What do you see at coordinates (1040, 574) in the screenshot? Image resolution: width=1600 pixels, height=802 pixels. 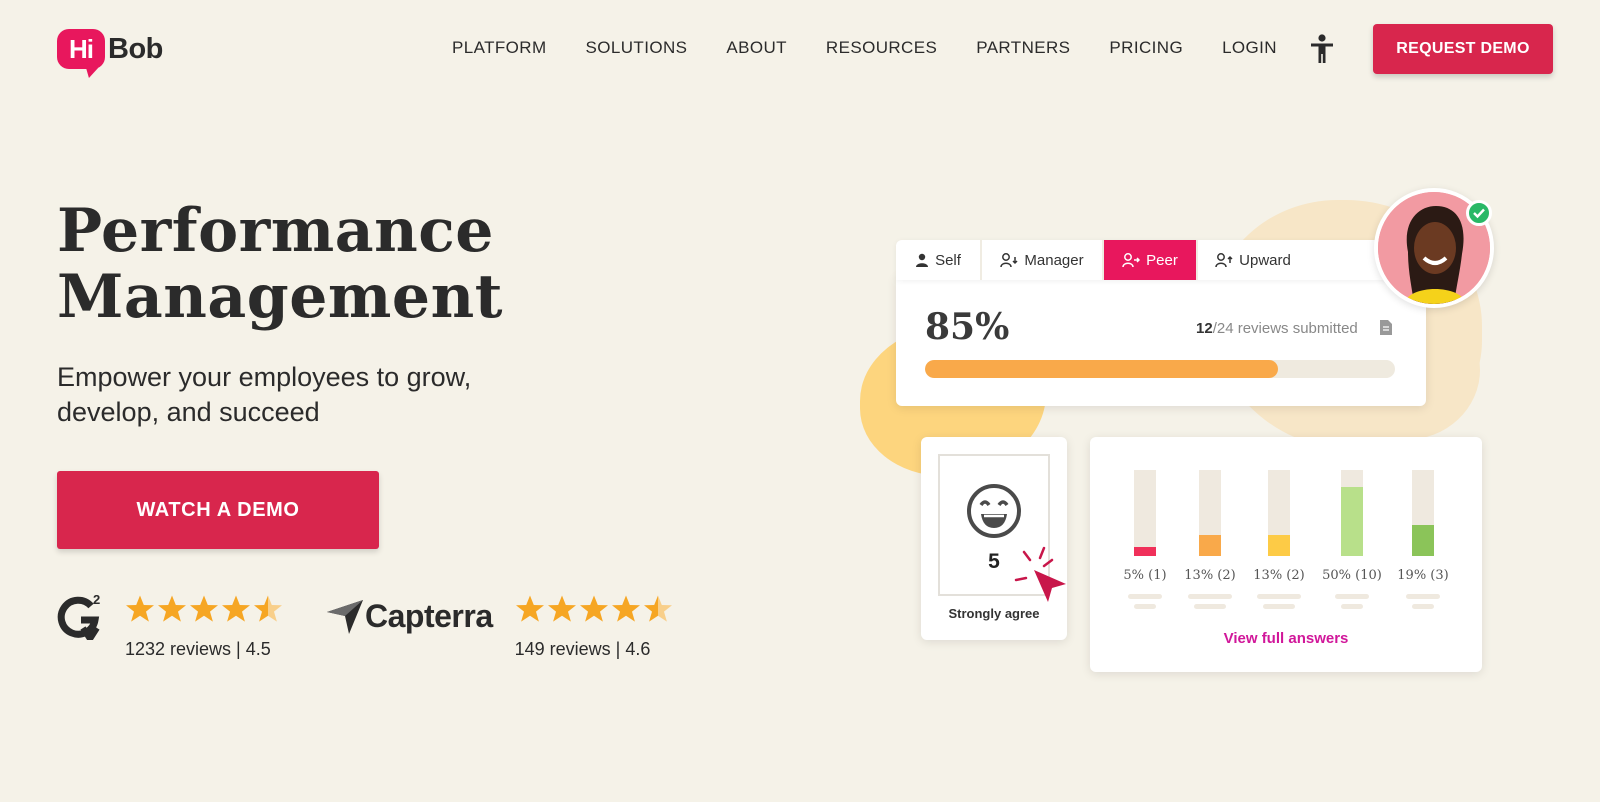 I see `cursor-click-icon` at bounding box center [1040, 574].